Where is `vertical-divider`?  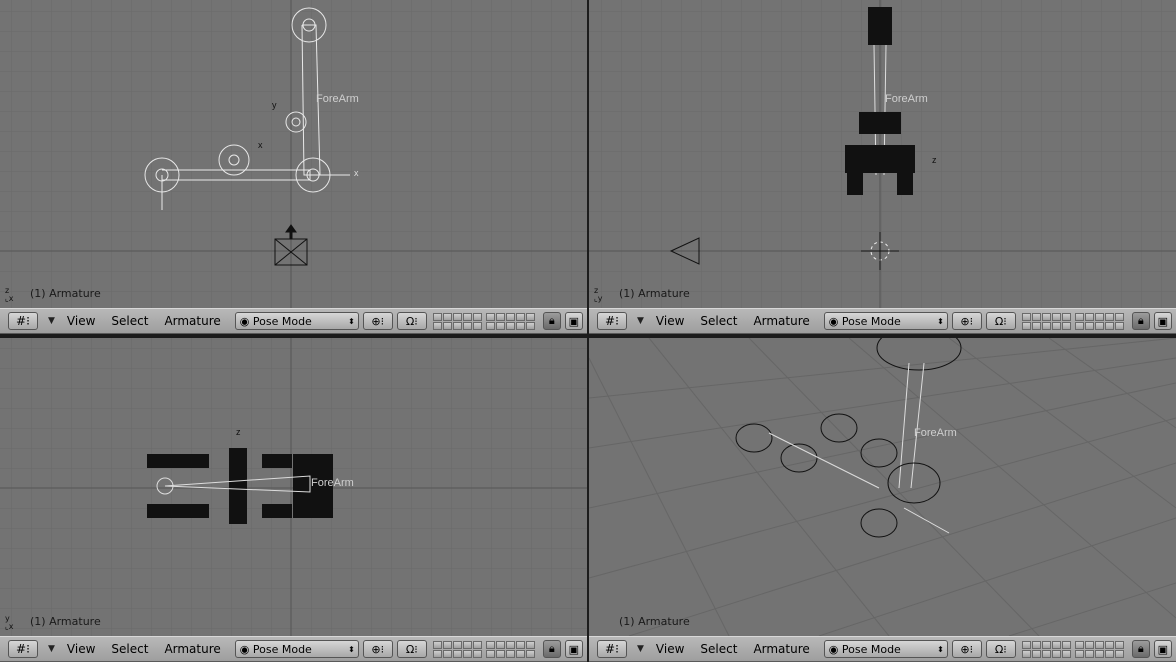
vertical-divider is located at coordinates (588, 331).